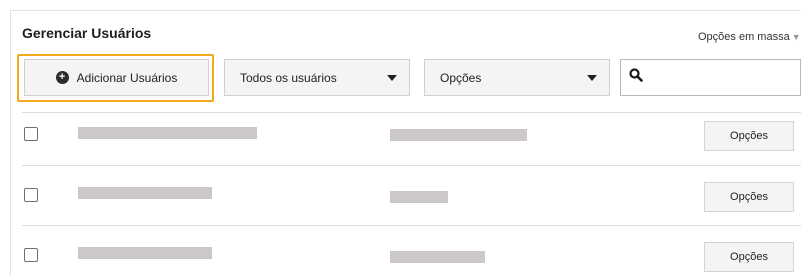  What do you see at coordinates (461, 77) in the screenshot?
I see `options-select-value: Opções` at bounding box center [461, 77].